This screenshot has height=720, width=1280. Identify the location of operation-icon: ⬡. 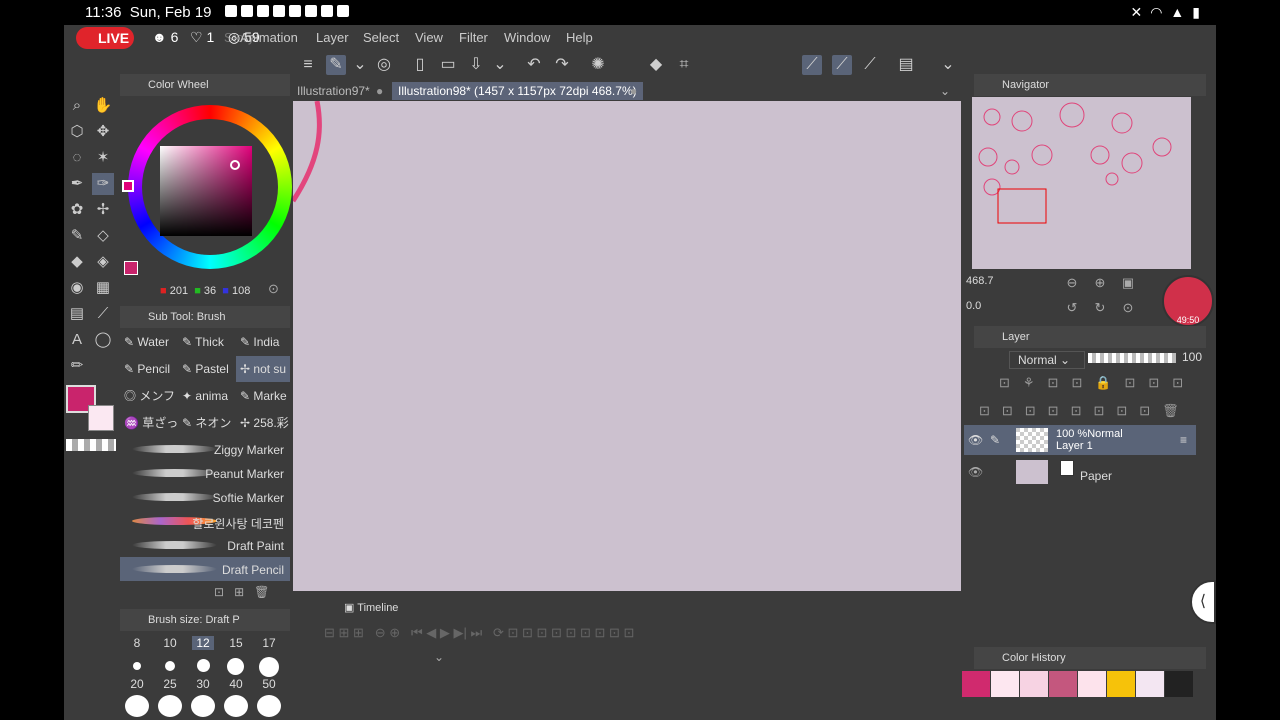
(77, 132).